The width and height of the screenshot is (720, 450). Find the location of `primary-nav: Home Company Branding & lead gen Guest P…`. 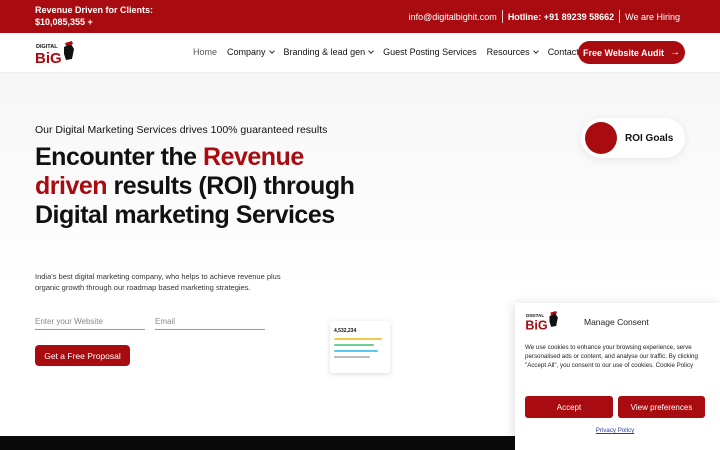

primary-nav: Home Company Branding & lead gen Guest P… is located at coordinates (397, 52).